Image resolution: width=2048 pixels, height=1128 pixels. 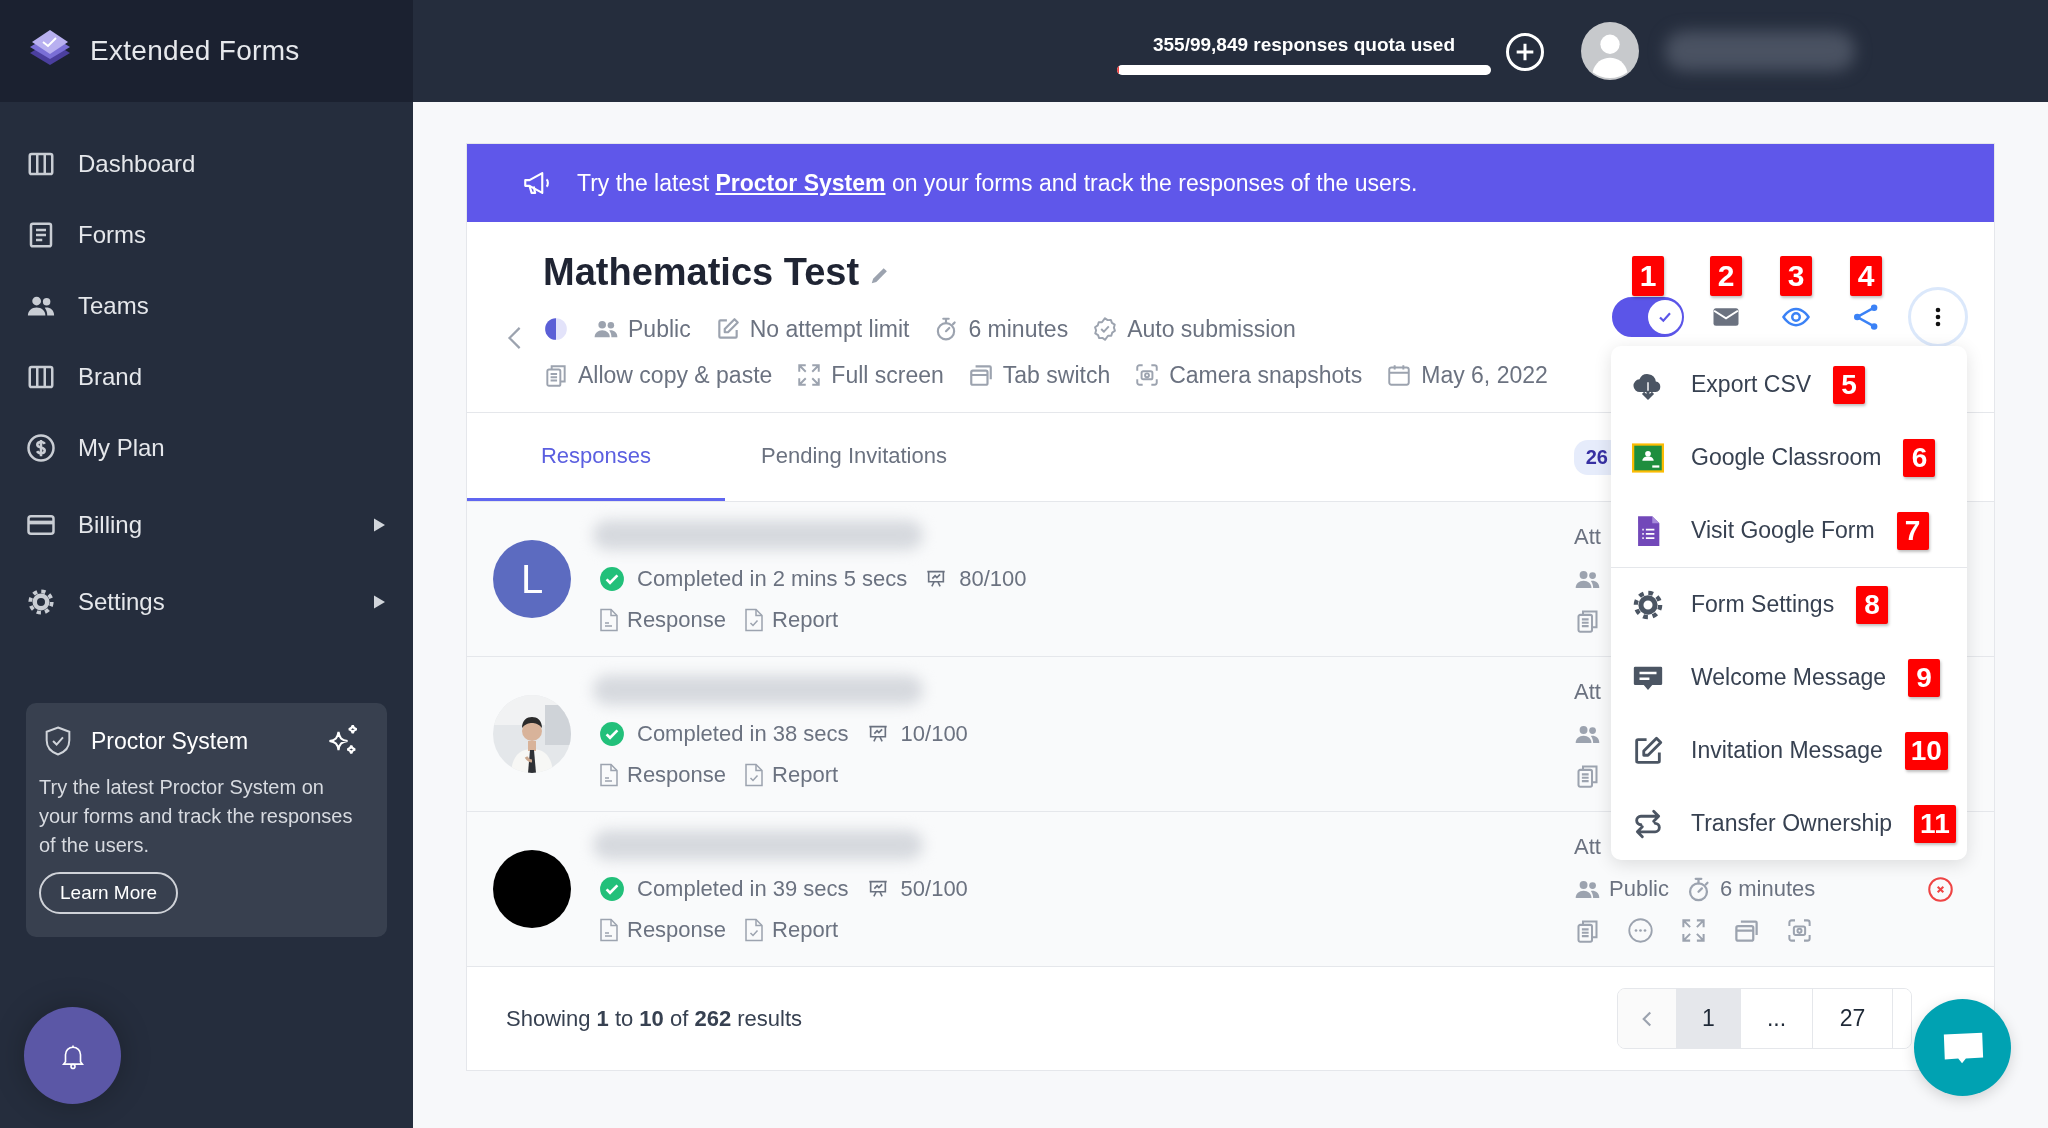 I want to click on sidebar-item: Forms, so click(x=206, y=234).